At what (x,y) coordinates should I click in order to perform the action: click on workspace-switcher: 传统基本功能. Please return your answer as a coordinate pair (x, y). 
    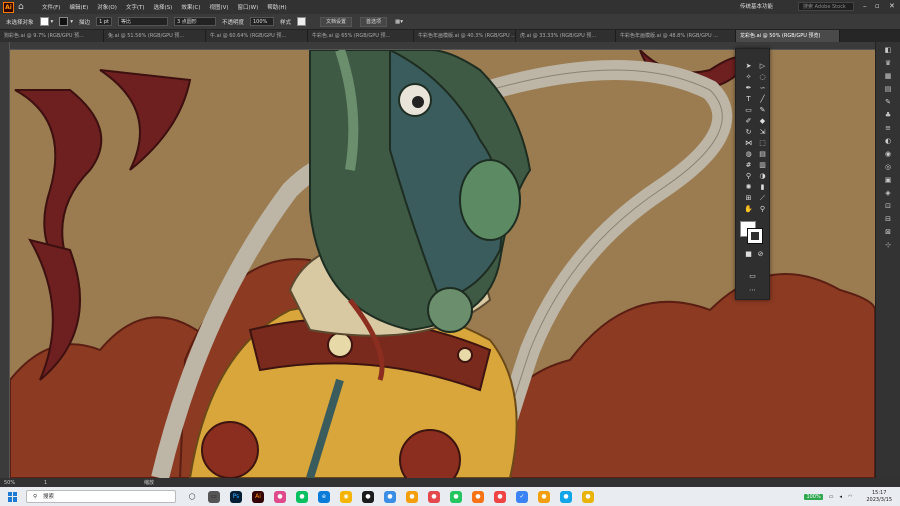
    Looking at the image, I should click on (756, 6).